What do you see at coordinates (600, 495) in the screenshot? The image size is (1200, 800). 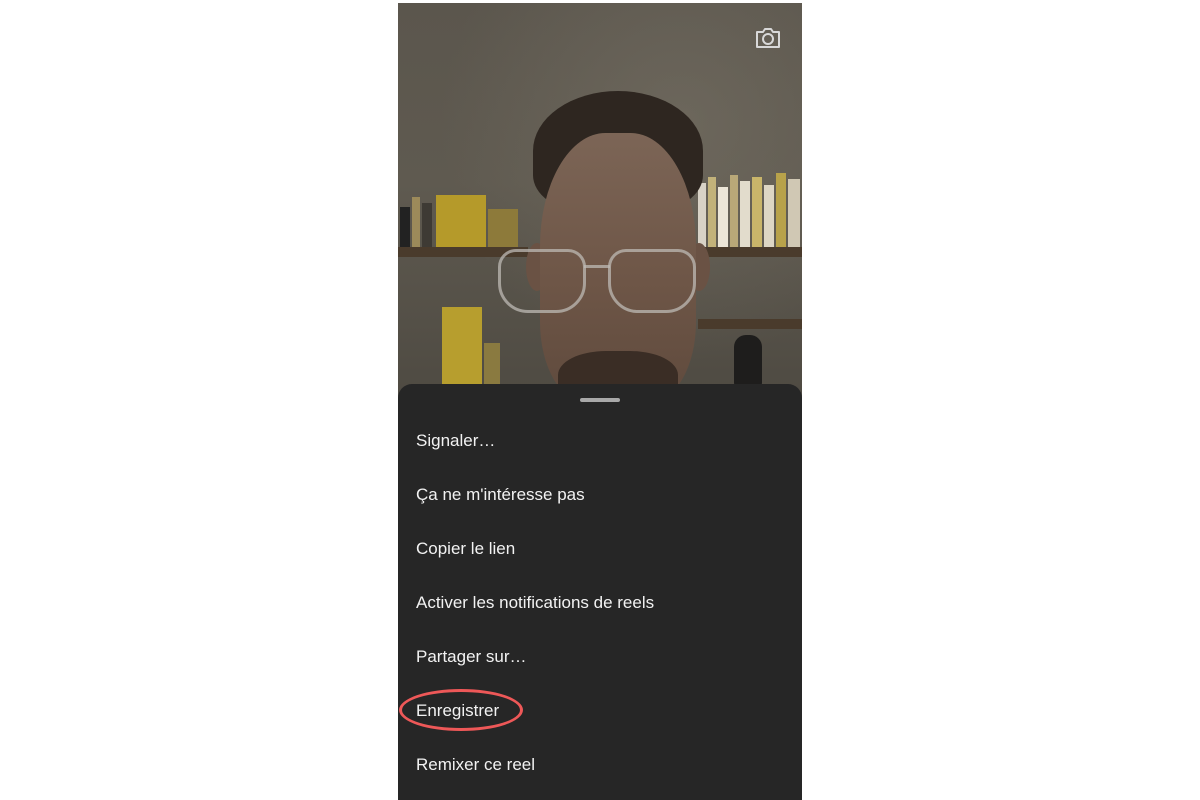 I see `menu-item-not-interested: Ça ne m'intéresse pas` at bounding box center [600, 495].